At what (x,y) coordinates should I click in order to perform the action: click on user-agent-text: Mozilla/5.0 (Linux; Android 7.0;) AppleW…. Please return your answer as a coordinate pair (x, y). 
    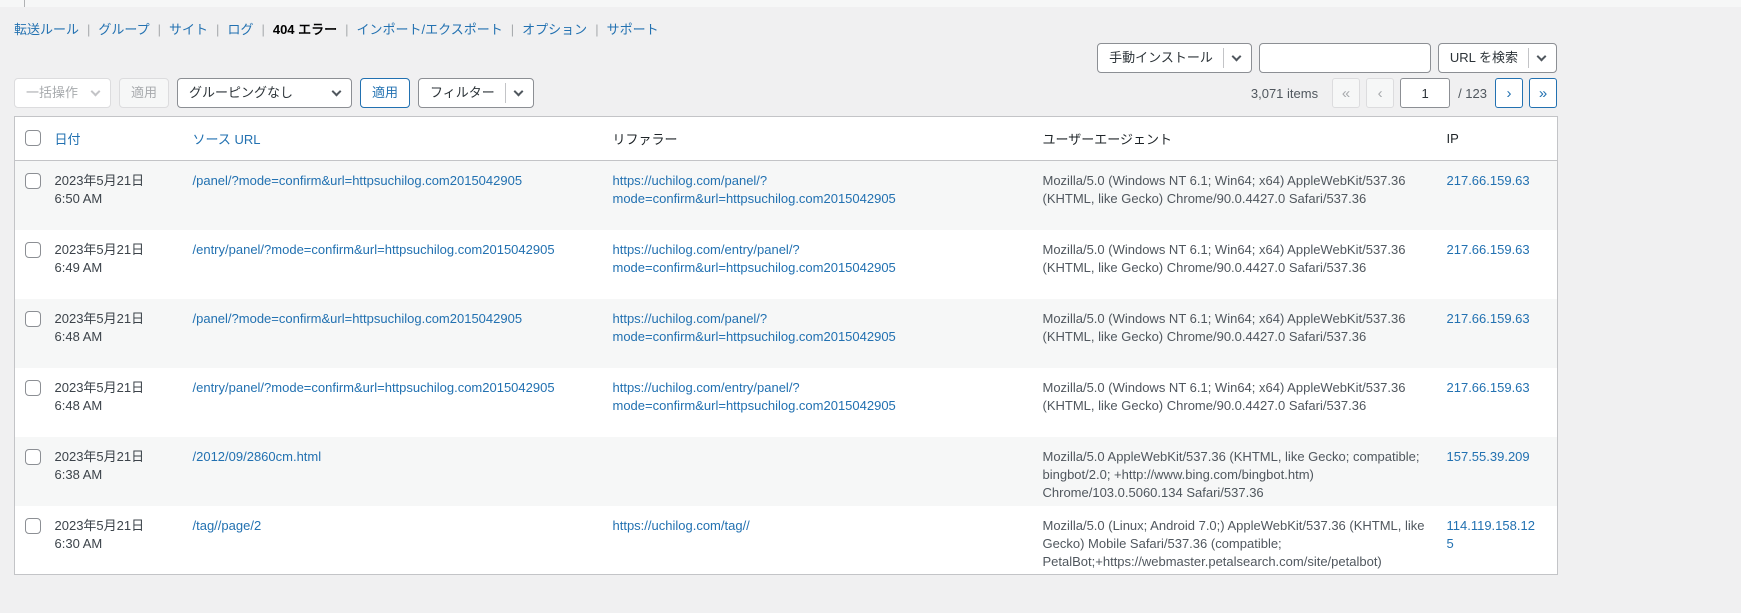
    Looking at the image, I should click on (1233, 543).